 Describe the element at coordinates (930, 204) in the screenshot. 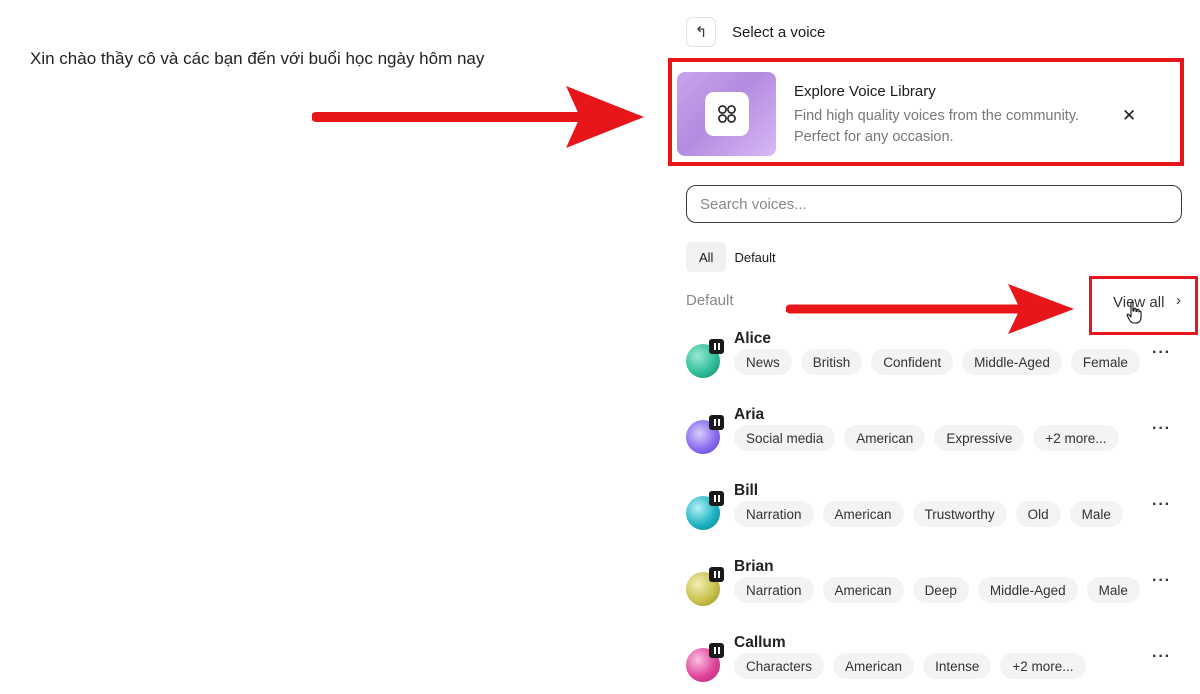

I see `search-input` at that location.